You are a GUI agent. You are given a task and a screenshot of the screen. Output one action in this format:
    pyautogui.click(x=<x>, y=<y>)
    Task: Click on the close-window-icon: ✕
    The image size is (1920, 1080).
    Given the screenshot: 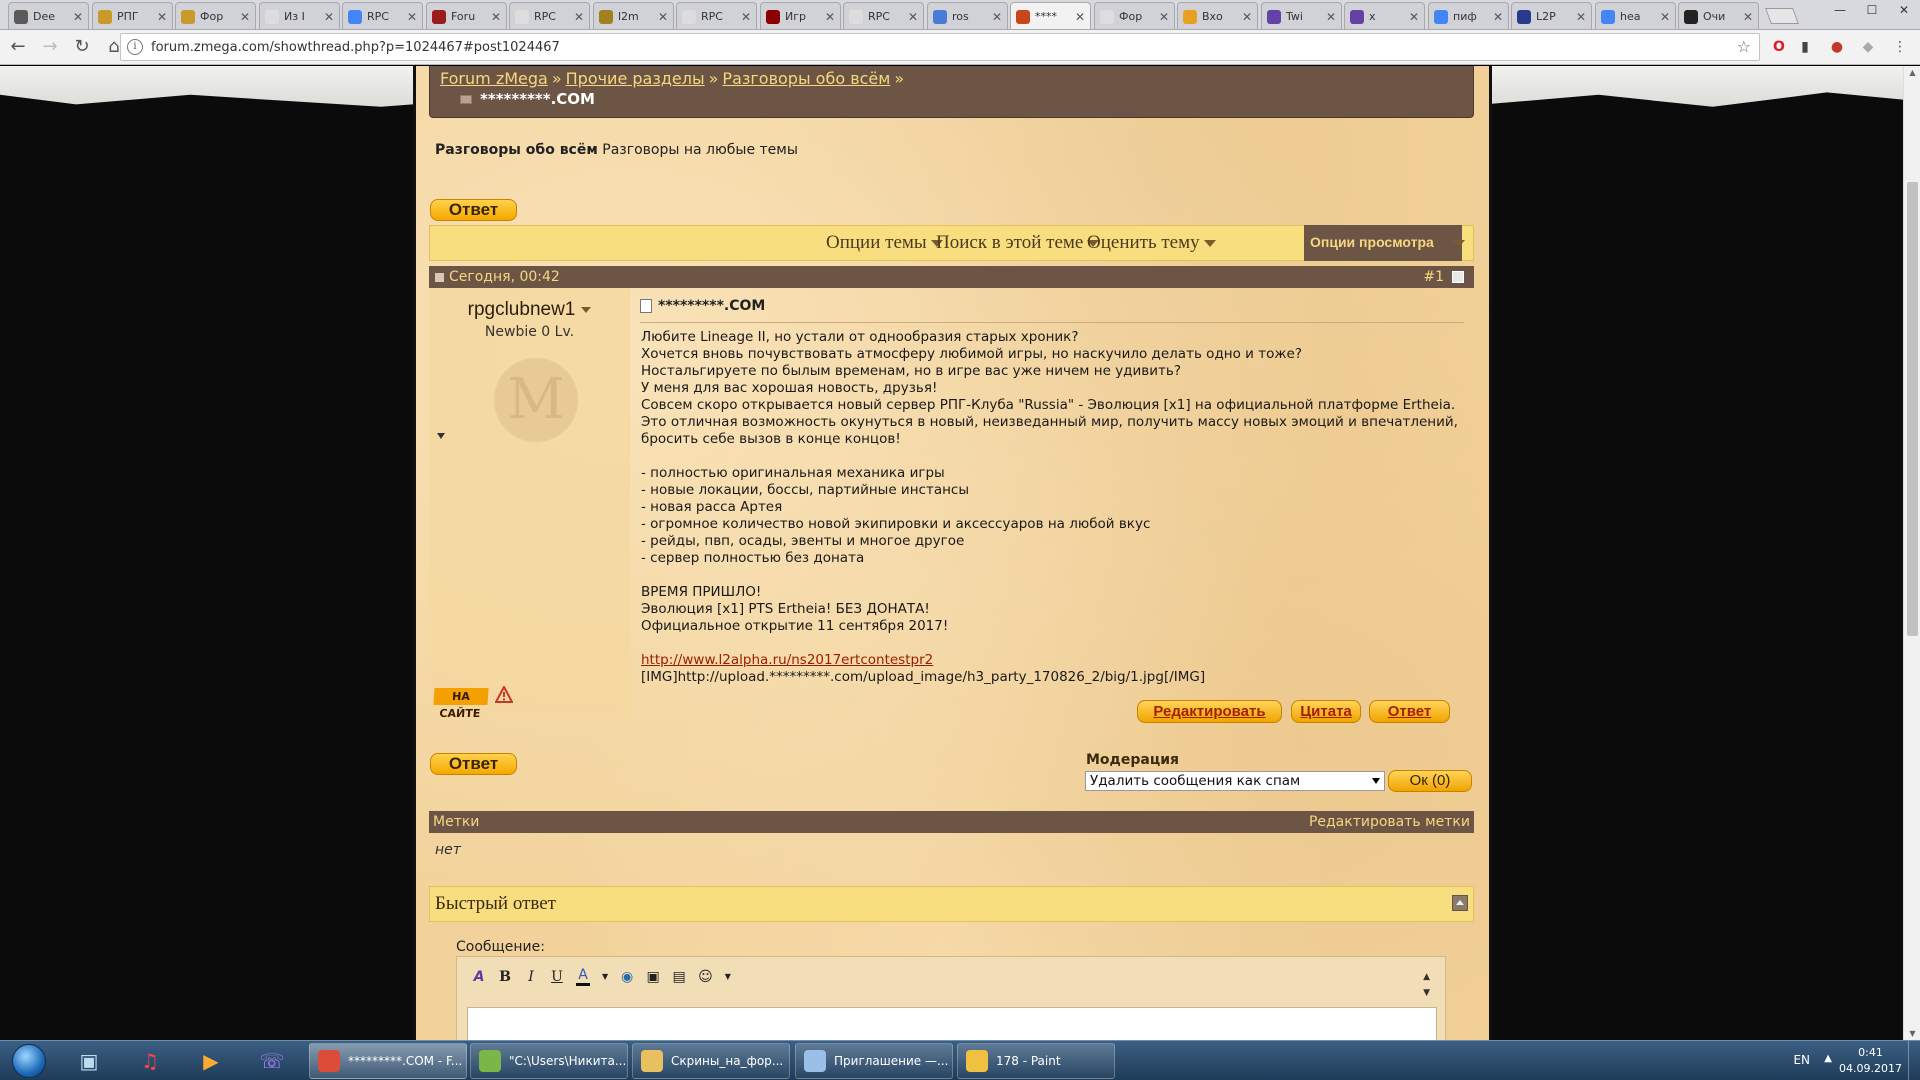 What is the action you would take?
    pyautogui.click(x=1904, y=10)
    